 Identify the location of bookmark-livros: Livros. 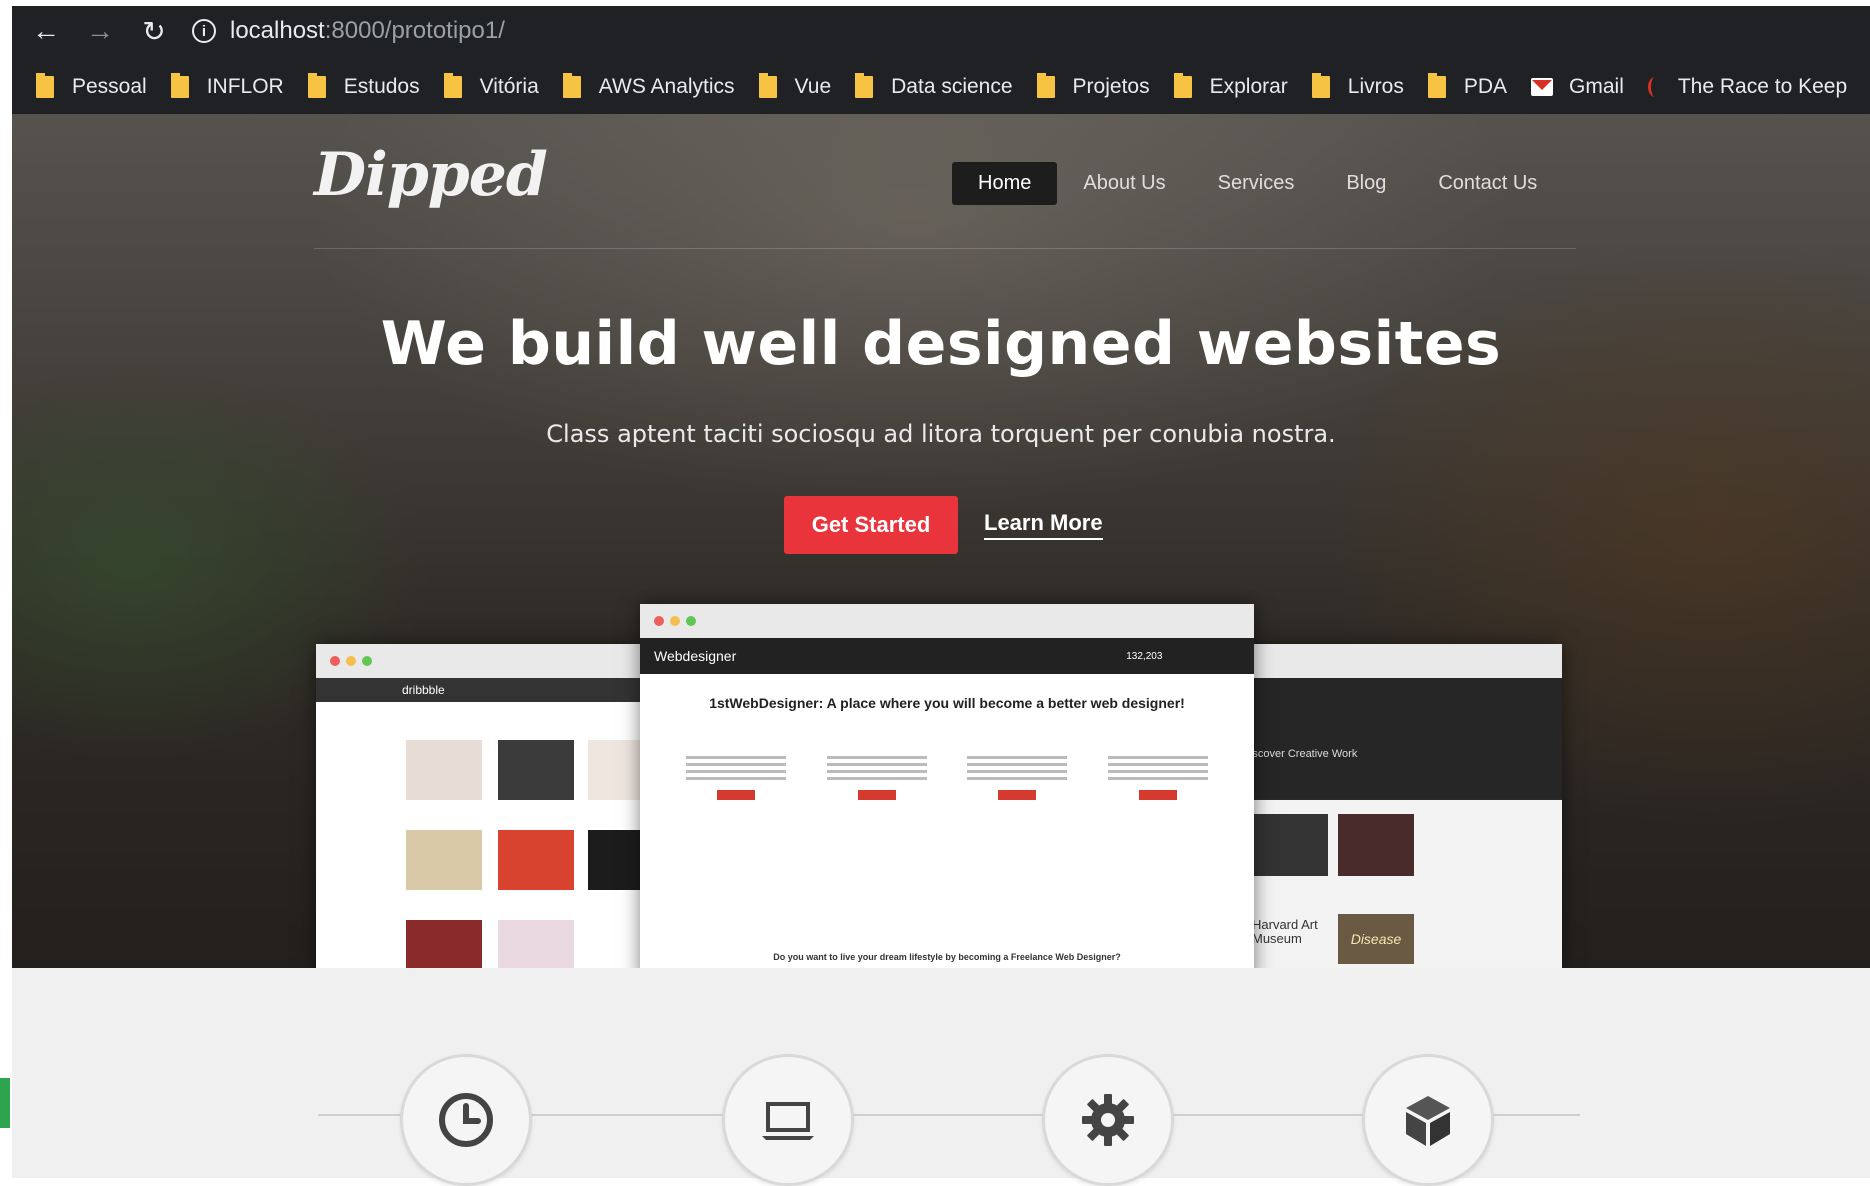
(1357, 86).